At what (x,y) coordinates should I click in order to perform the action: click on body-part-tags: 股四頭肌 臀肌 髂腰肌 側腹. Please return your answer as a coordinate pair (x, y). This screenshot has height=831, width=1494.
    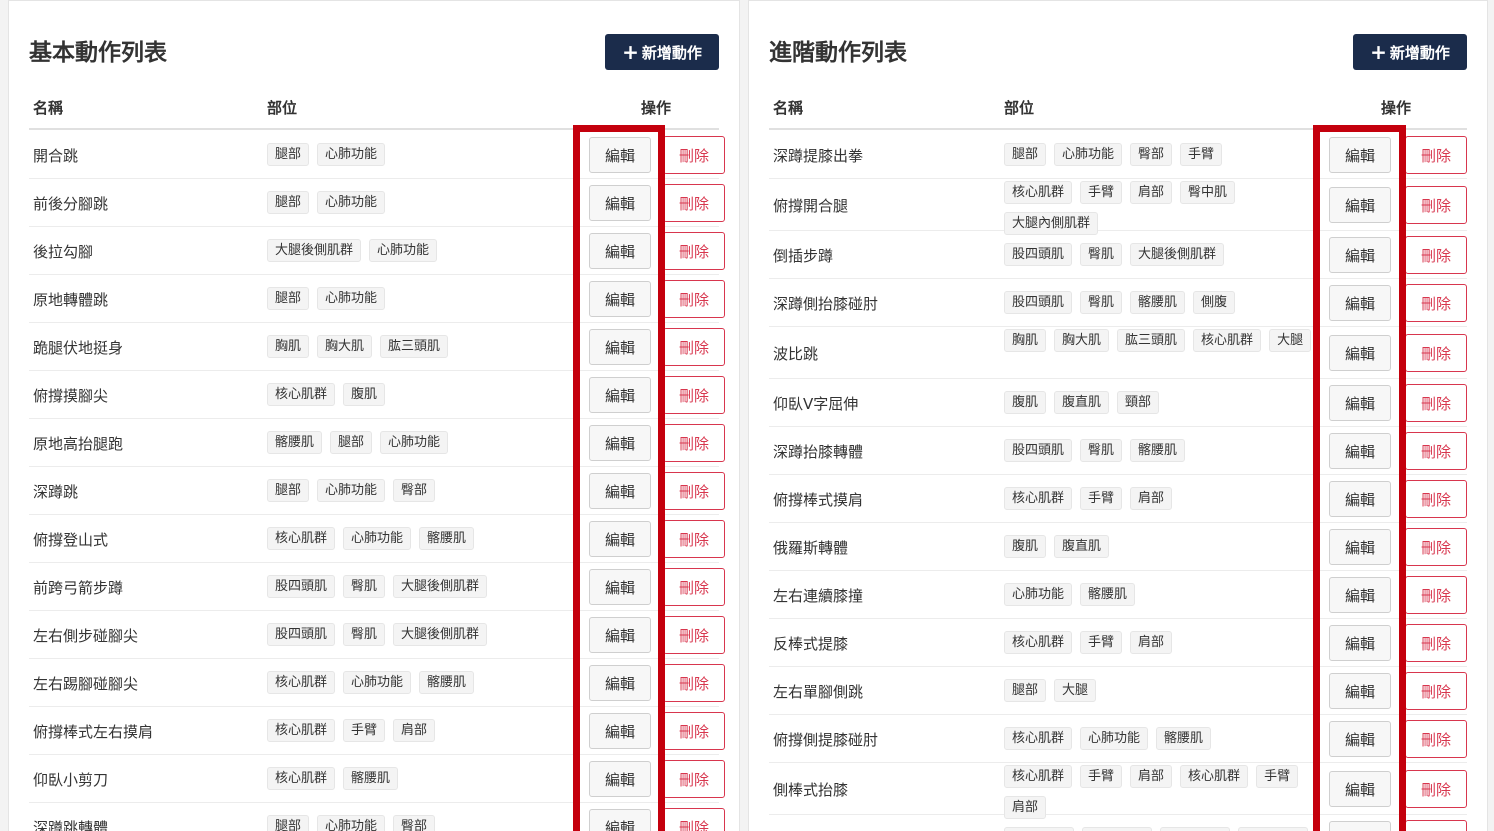
    Looking at the image, I should click on (1159, 302).